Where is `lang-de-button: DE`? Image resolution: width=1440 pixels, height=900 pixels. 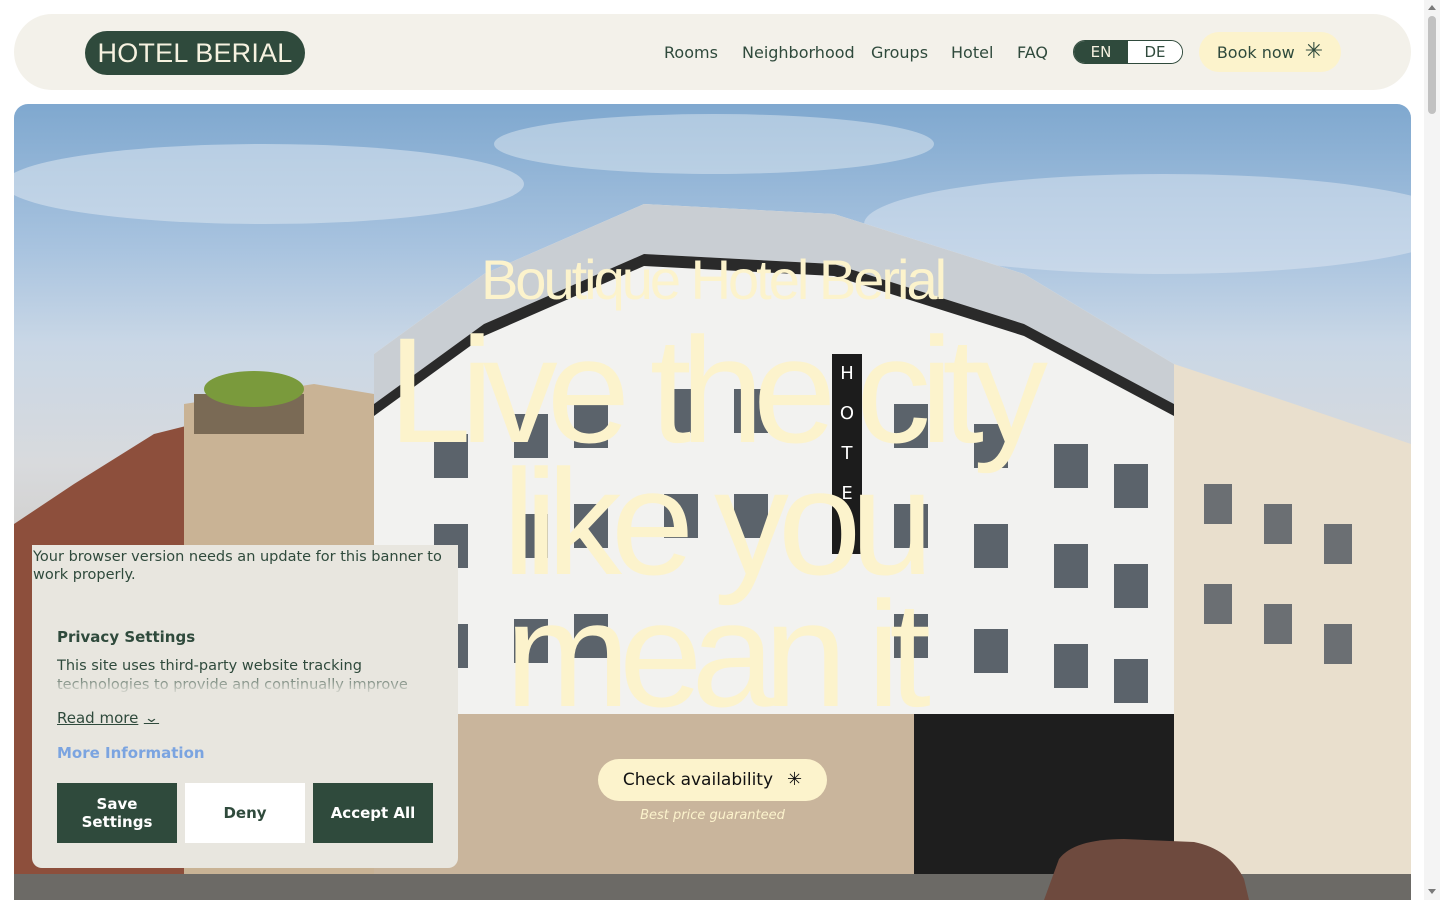 lang-de-button: DE is located at coordinates (1155, 52).